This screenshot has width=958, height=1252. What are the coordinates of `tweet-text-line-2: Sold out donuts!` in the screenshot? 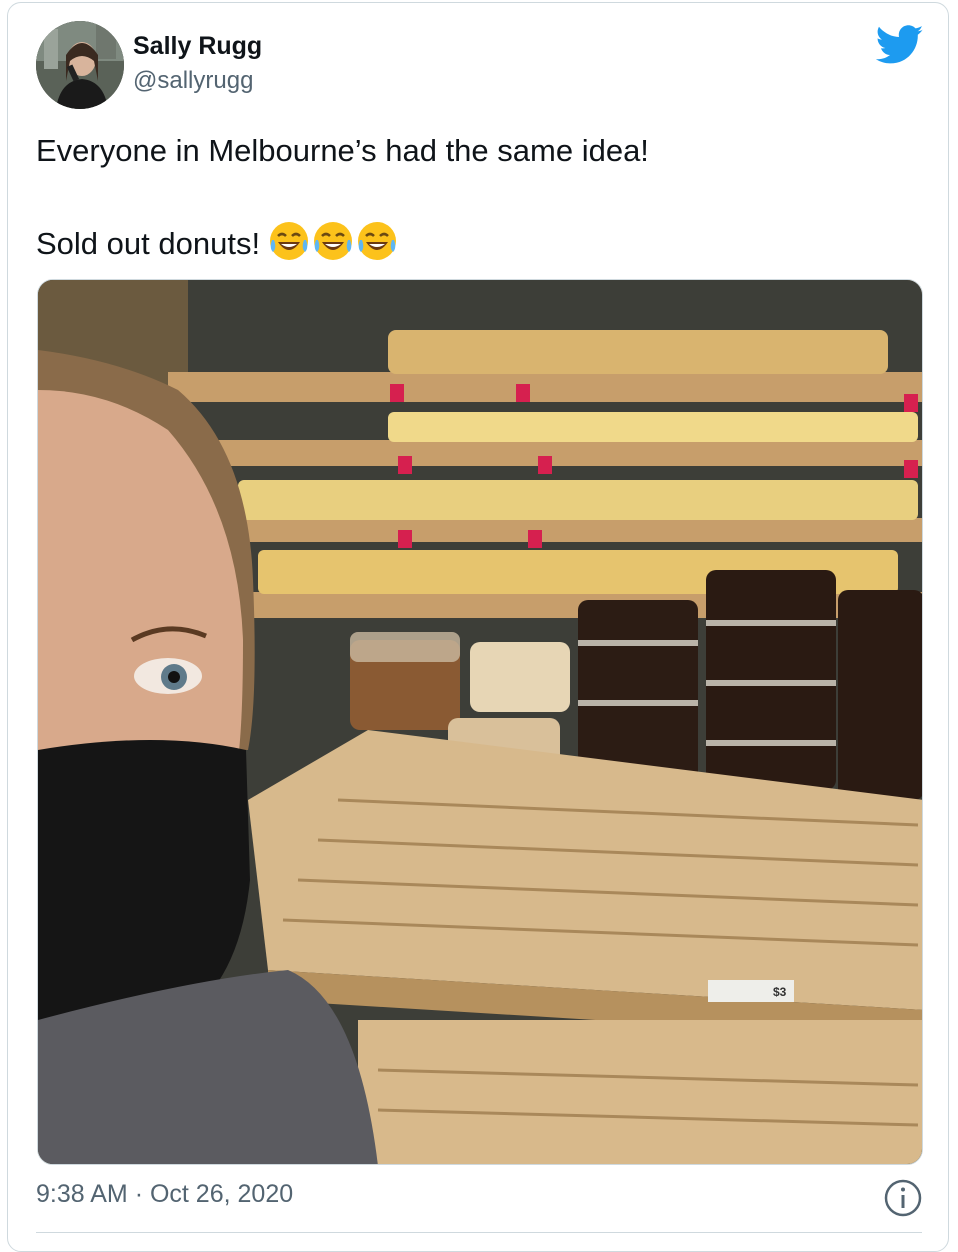 It's located at (218, 245).